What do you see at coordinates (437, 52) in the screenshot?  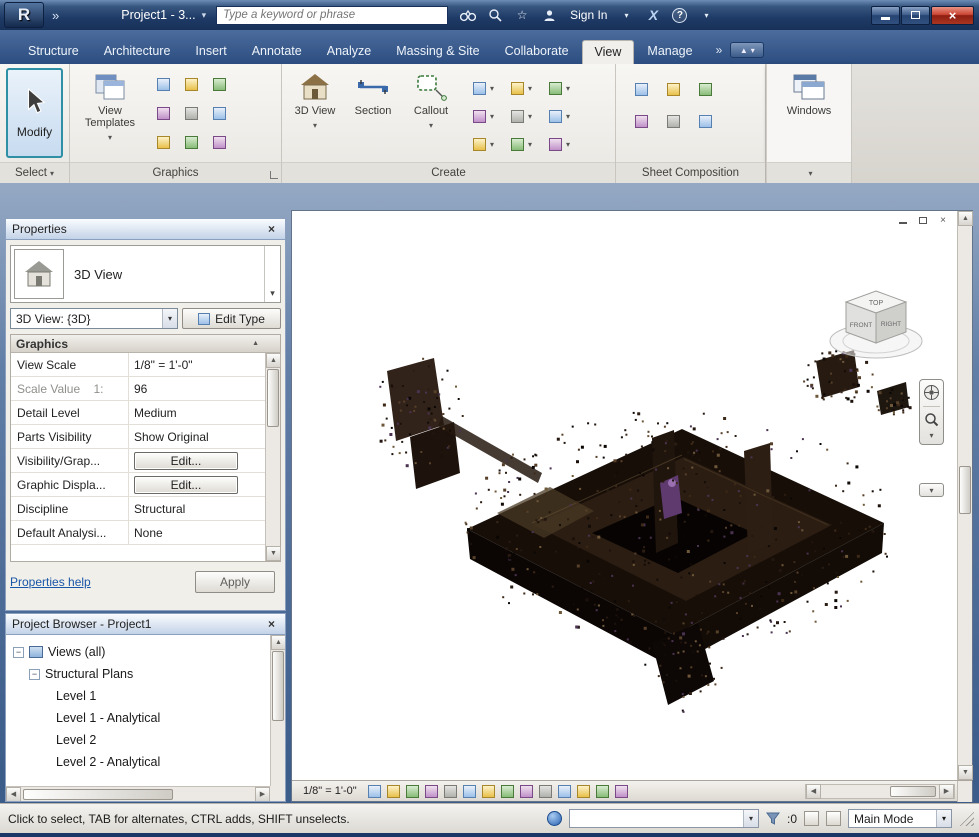 I see `tab-massing-site: Massing & Site` at bounding box center [437, 52].